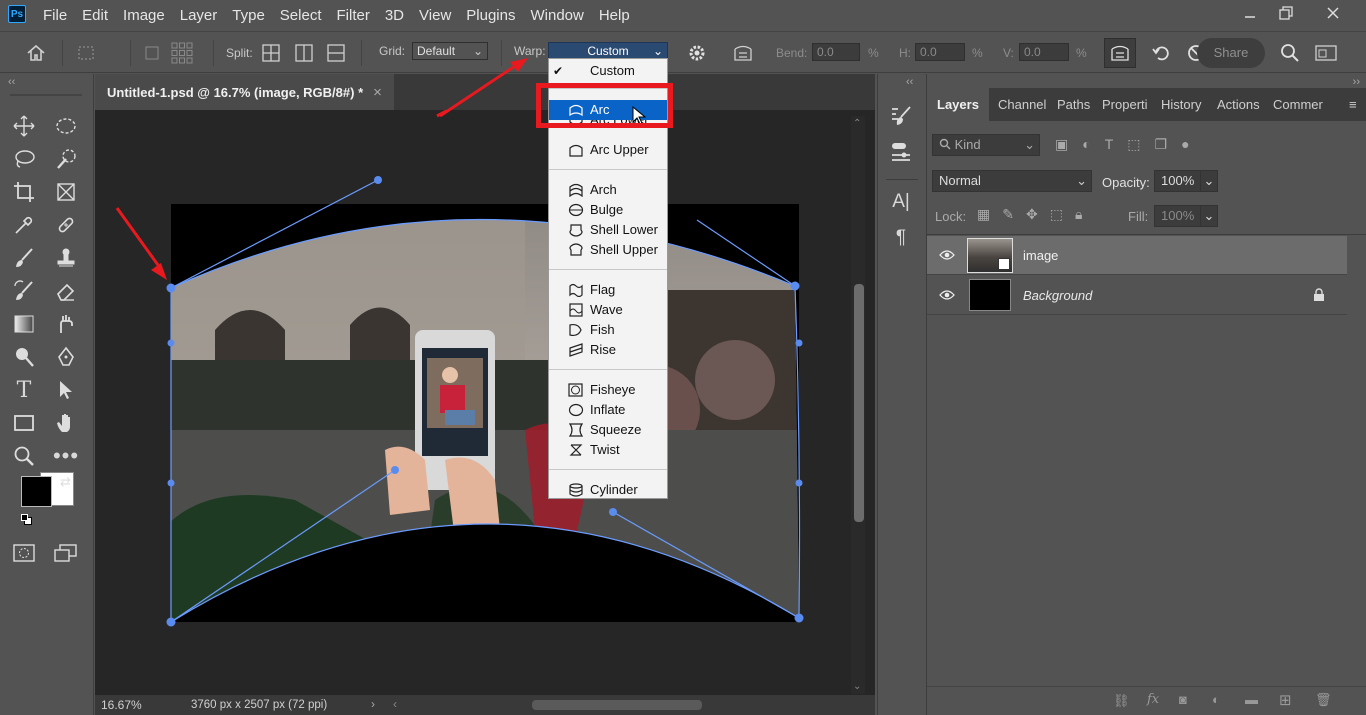 This screenshot has height=715, width=1366. Describe the element at coordinates (608, 190) in the screenshot. I see `warp-option-arch: Arch` at that location.